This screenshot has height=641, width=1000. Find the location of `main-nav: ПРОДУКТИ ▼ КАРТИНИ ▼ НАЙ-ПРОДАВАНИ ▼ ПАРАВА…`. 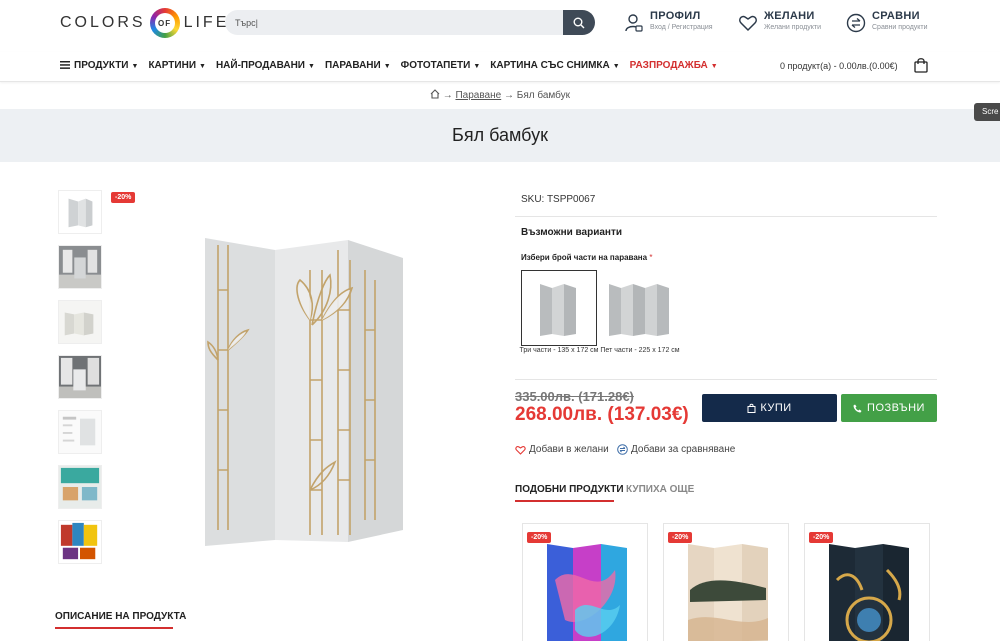

main-nav: ПРОДУКТИ ▼ КАРТИНИ ▼ НАЙ-ПРОДАВАНИ ▼ ПАРАВА… is located at coordinates (500, 67).